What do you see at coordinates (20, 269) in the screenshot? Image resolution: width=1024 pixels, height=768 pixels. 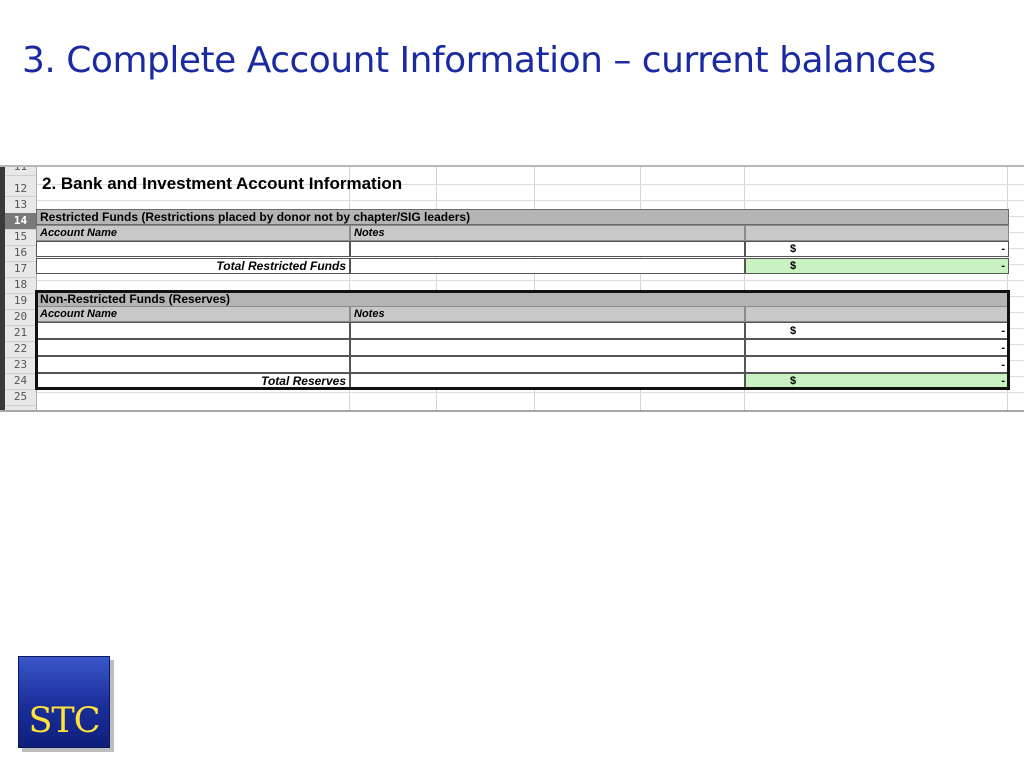 I see `row-number: 17` at bounding box center [20, 269].